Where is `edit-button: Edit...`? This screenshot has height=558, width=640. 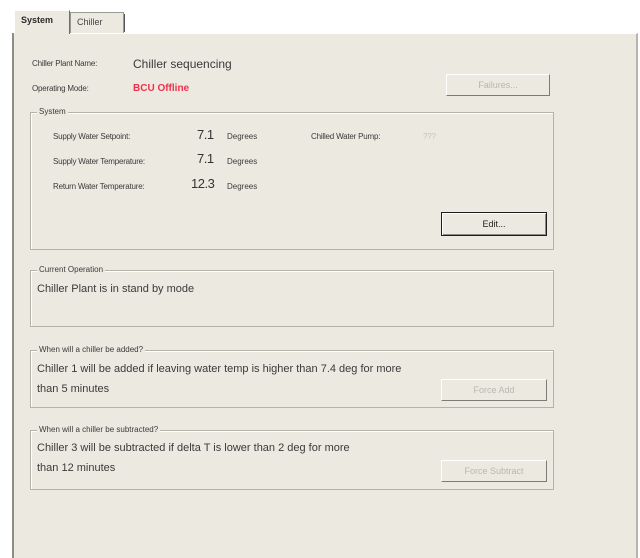
edit-button: Edit... is located at coordinates (494, 224).